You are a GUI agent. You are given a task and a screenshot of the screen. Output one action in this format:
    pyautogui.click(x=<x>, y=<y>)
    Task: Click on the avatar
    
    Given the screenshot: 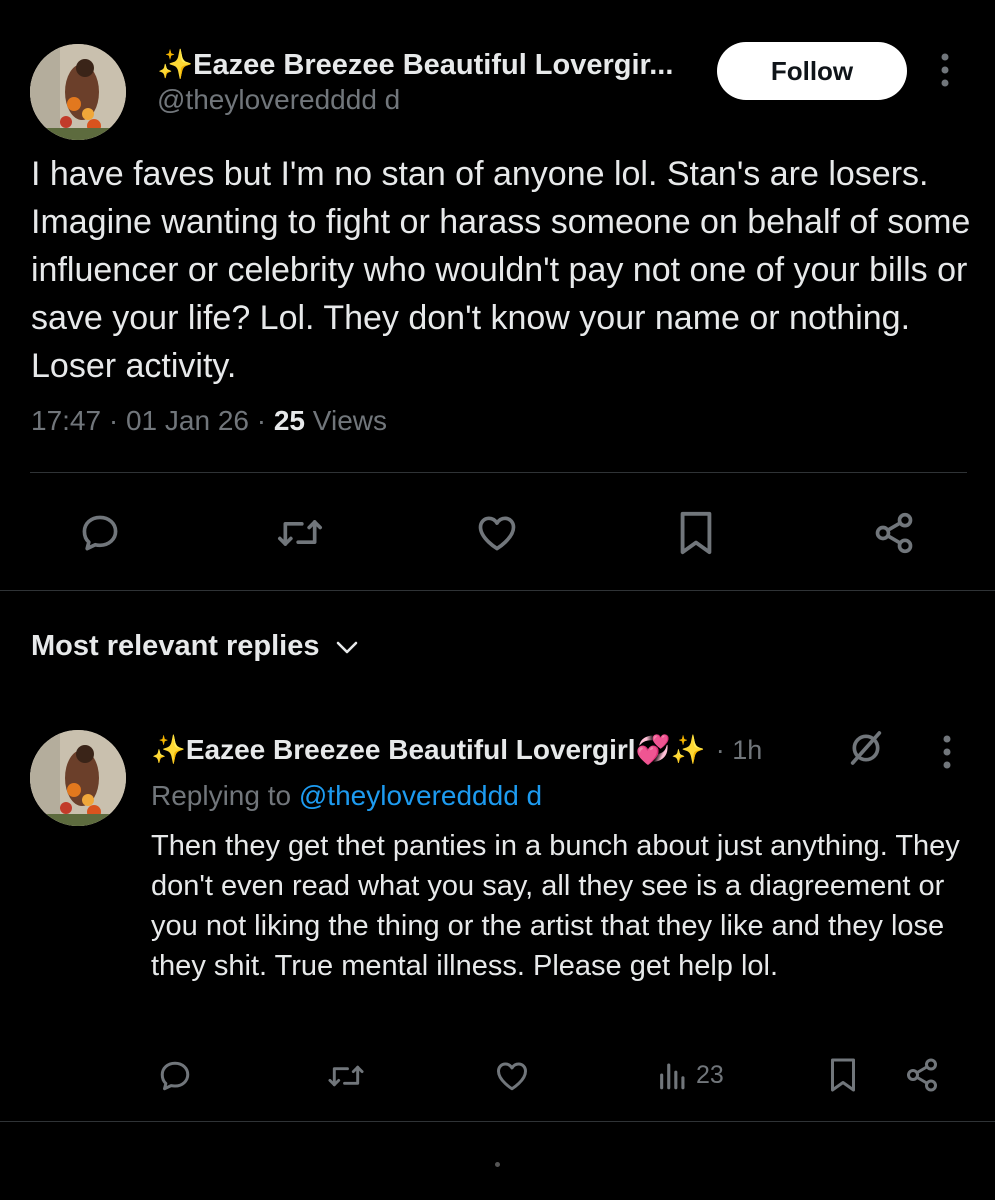 What is the action you would take?
    pyautogui.click(x=78, y=92)
    